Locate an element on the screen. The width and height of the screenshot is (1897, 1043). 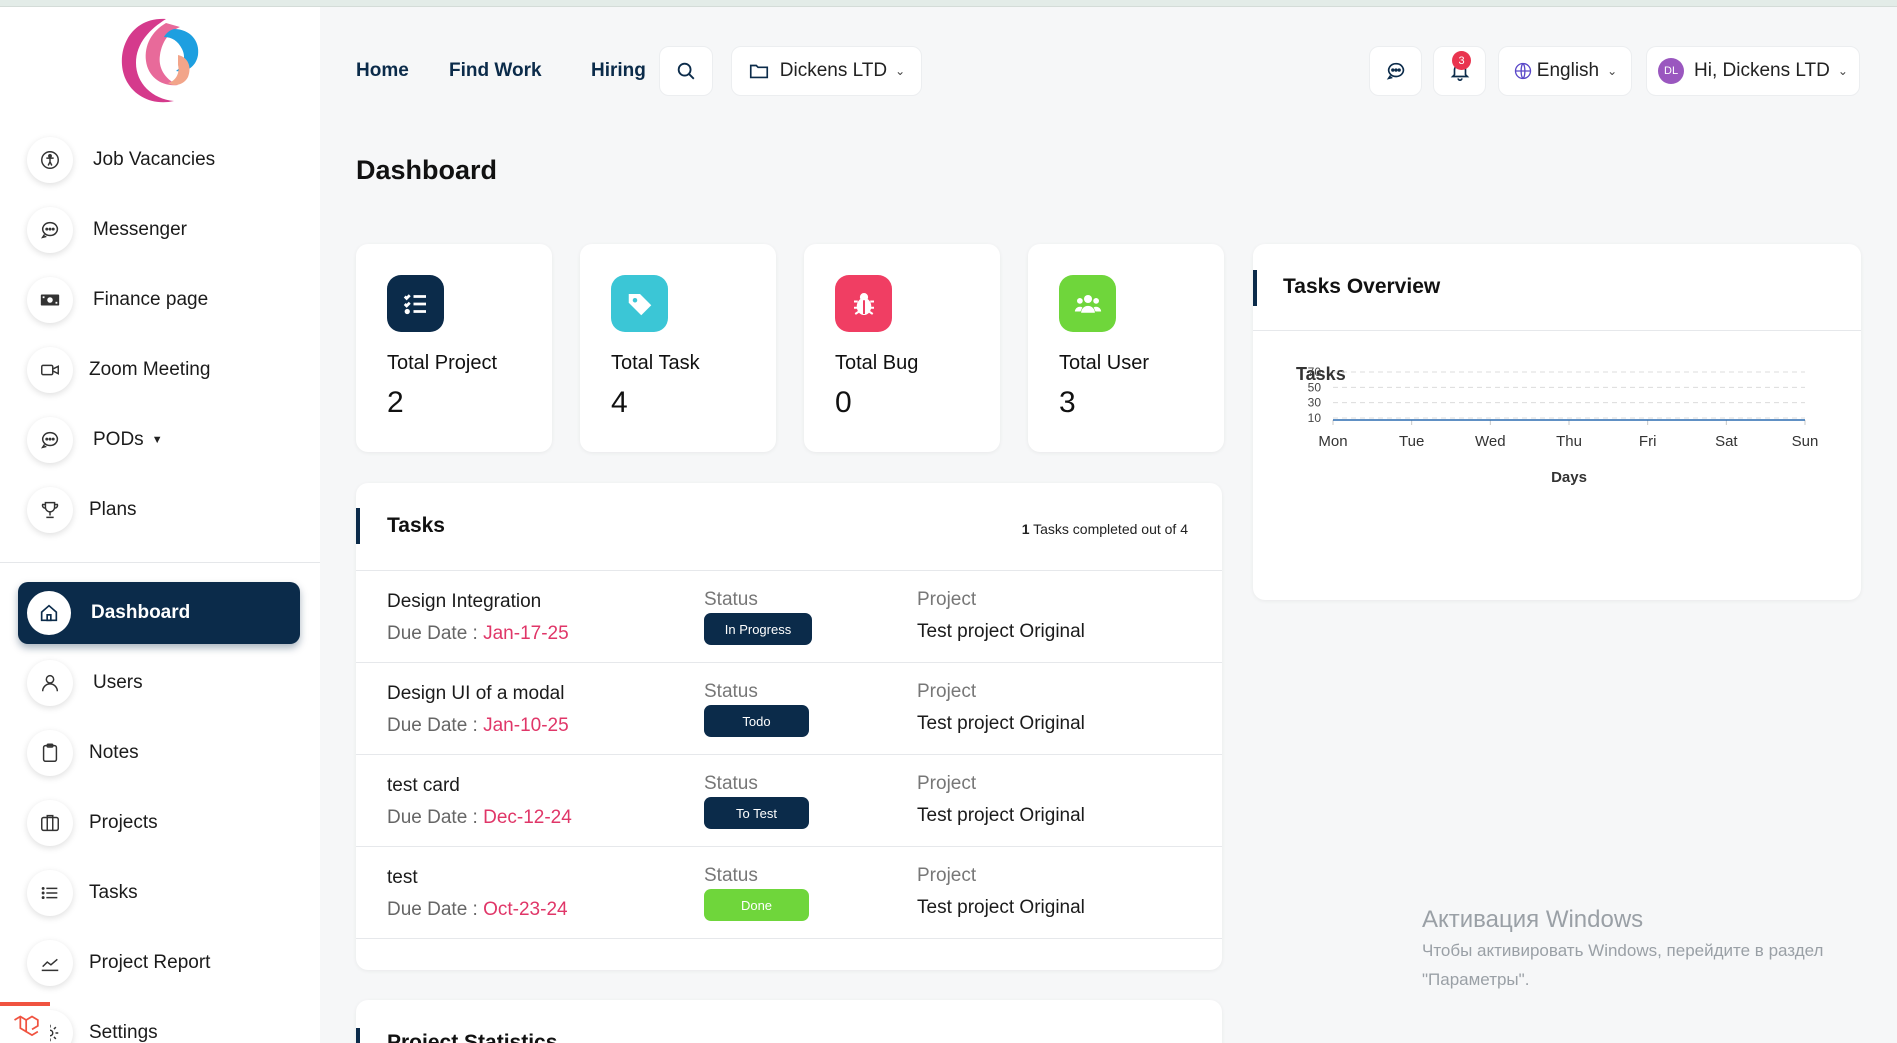
language-dropdown: English ⌄ is located at coordinates (1565, 71).